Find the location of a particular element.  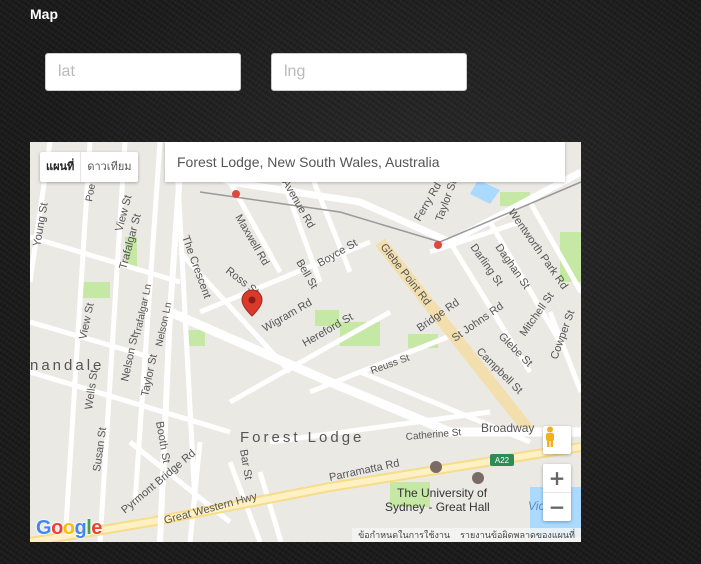

water is located at coordinates (485, 192).